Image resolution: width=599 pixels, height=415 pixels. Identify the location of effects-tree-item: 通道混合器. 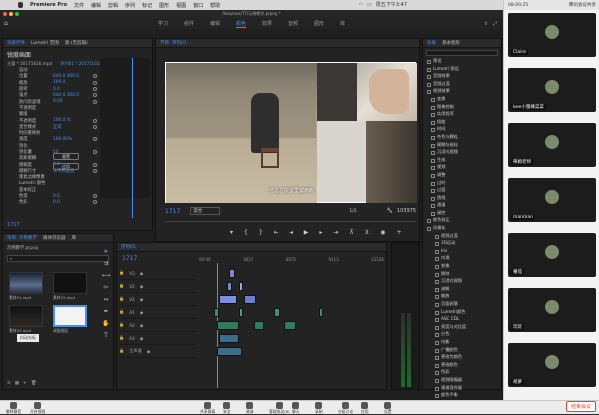
(462, 389).